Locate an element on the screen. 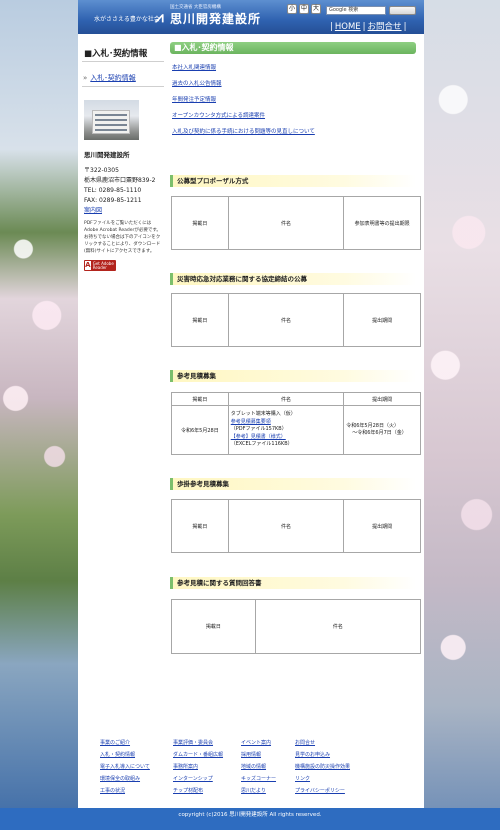 This screenshot has width=500, height=830. font-size-switcher: 小 中 大 is located at coordinates (304, 9).